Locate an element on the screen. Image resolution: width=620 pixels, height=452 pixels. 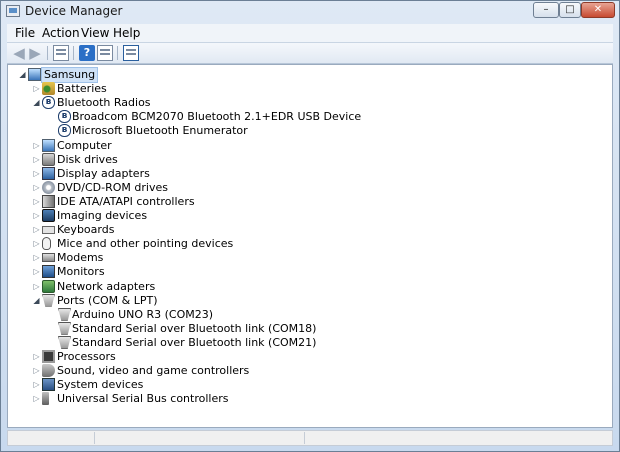
minimize-button: – is located at coordinates (546, 10).